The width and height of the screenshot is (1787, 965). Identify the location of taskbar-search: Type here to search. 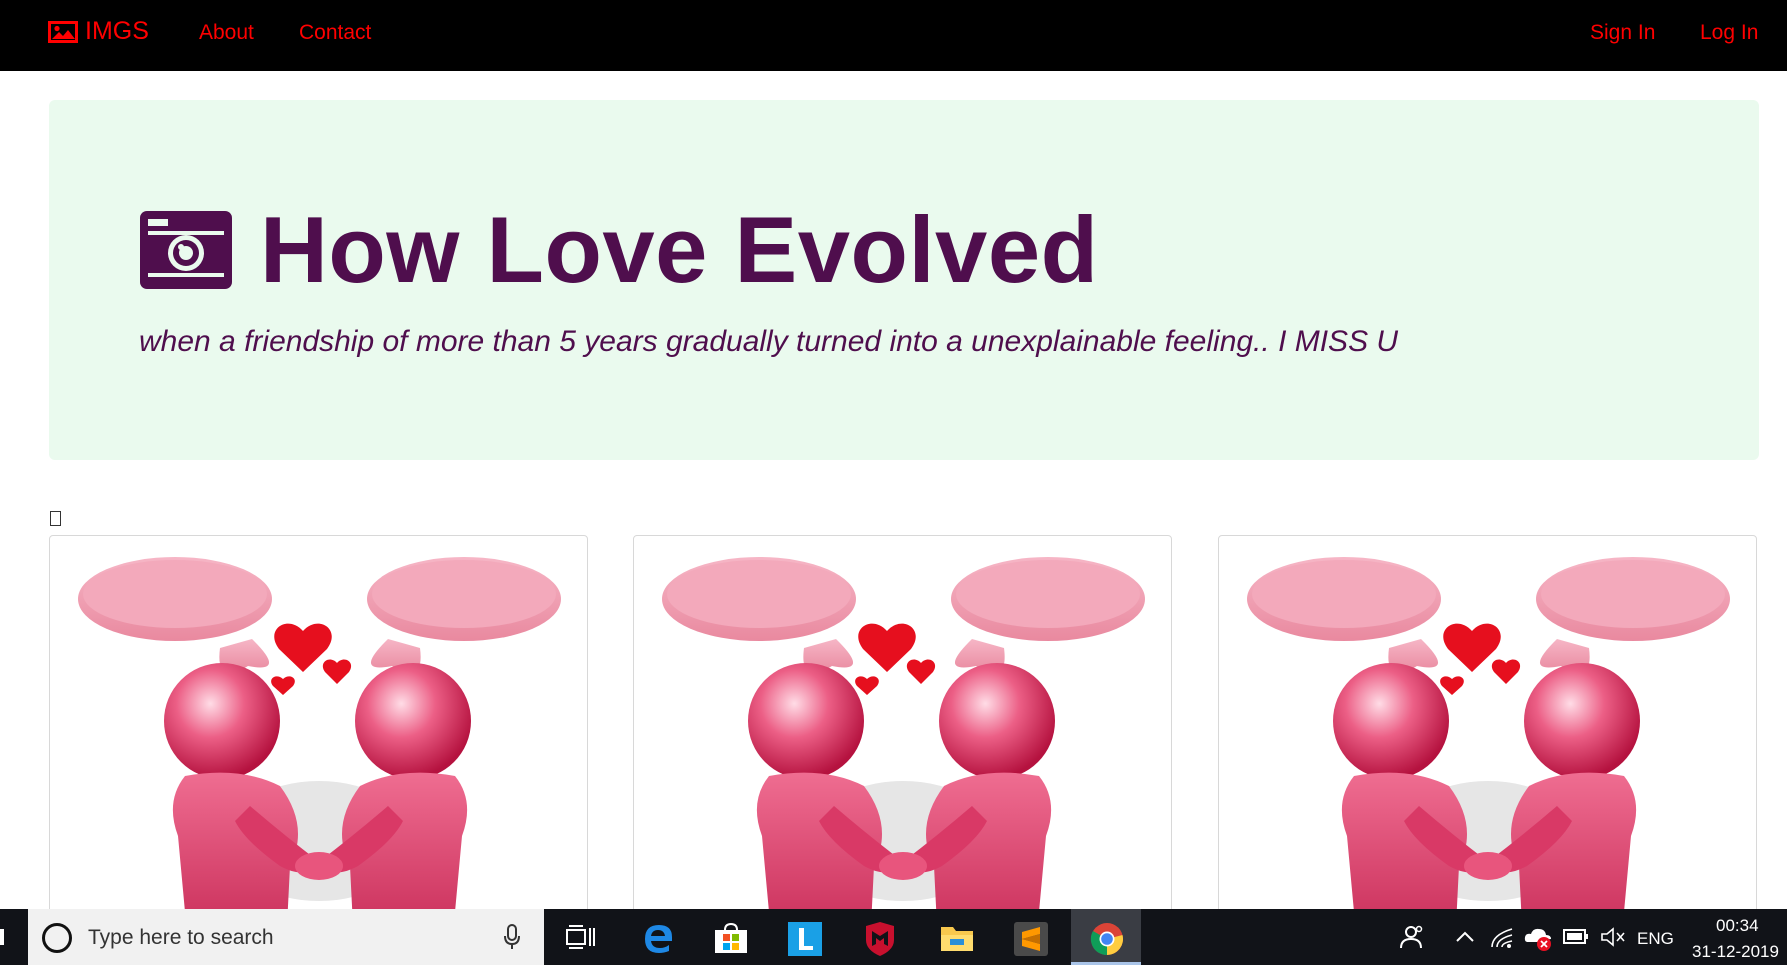
(286, 937).